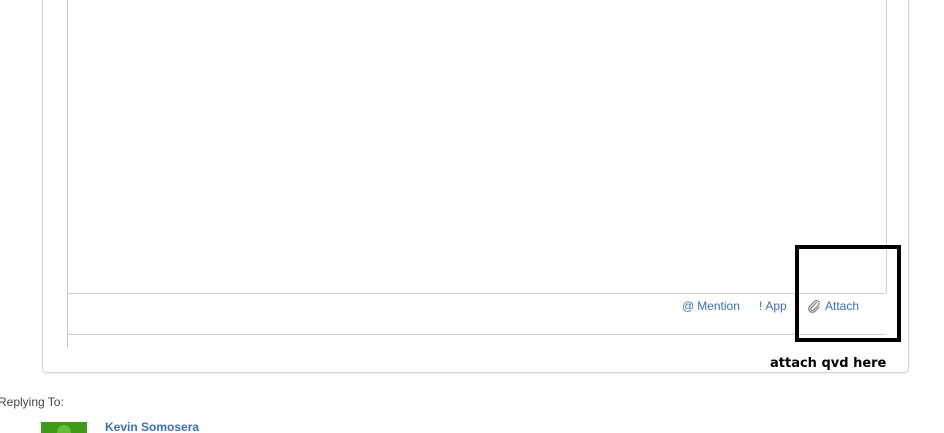 The width and height of the screenshot is (944, 433). Describe the element at coordinates (776, 306) in the screenshot. I see `app-label: App` at that location.